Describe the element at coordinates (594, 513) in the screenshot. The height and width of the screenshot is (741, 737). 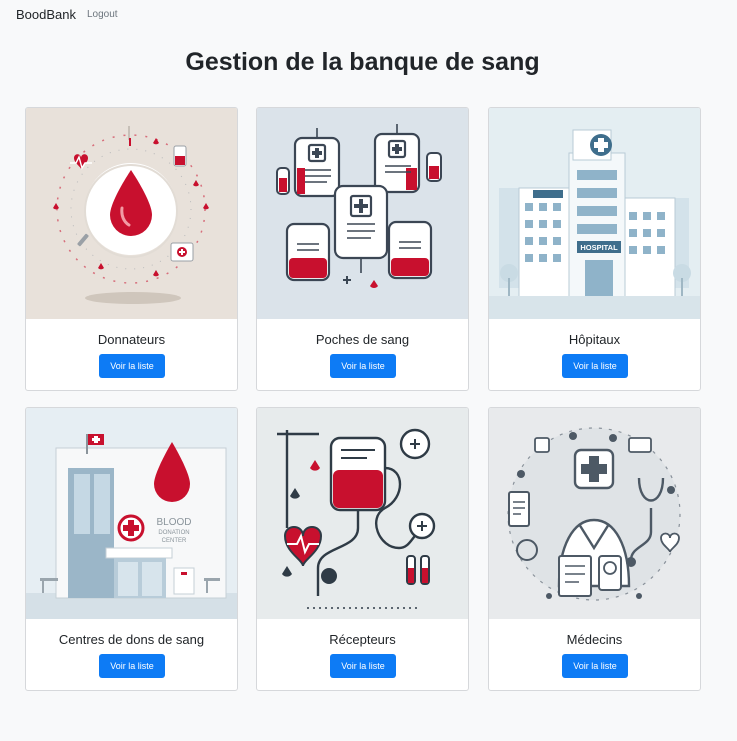
I see `doctor-icon` at that location.